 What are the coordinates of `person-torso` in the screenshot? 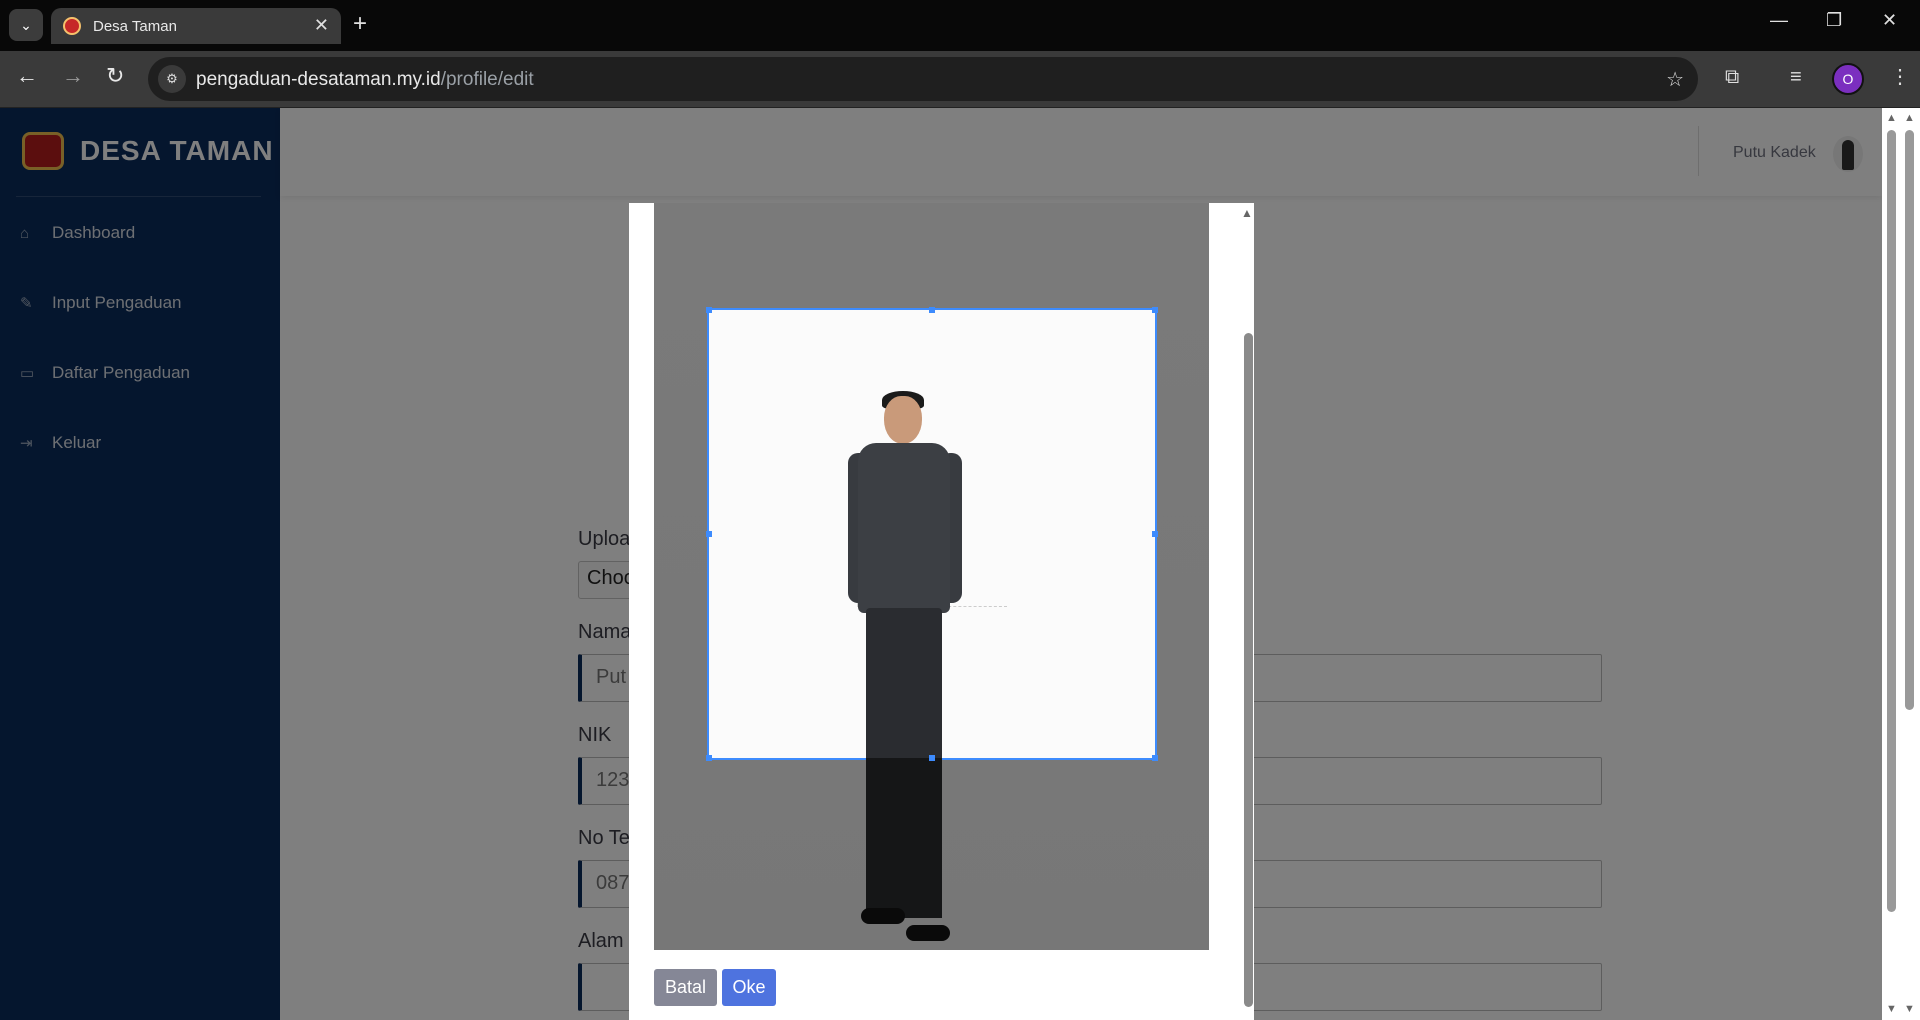 It's located at (904, 528).